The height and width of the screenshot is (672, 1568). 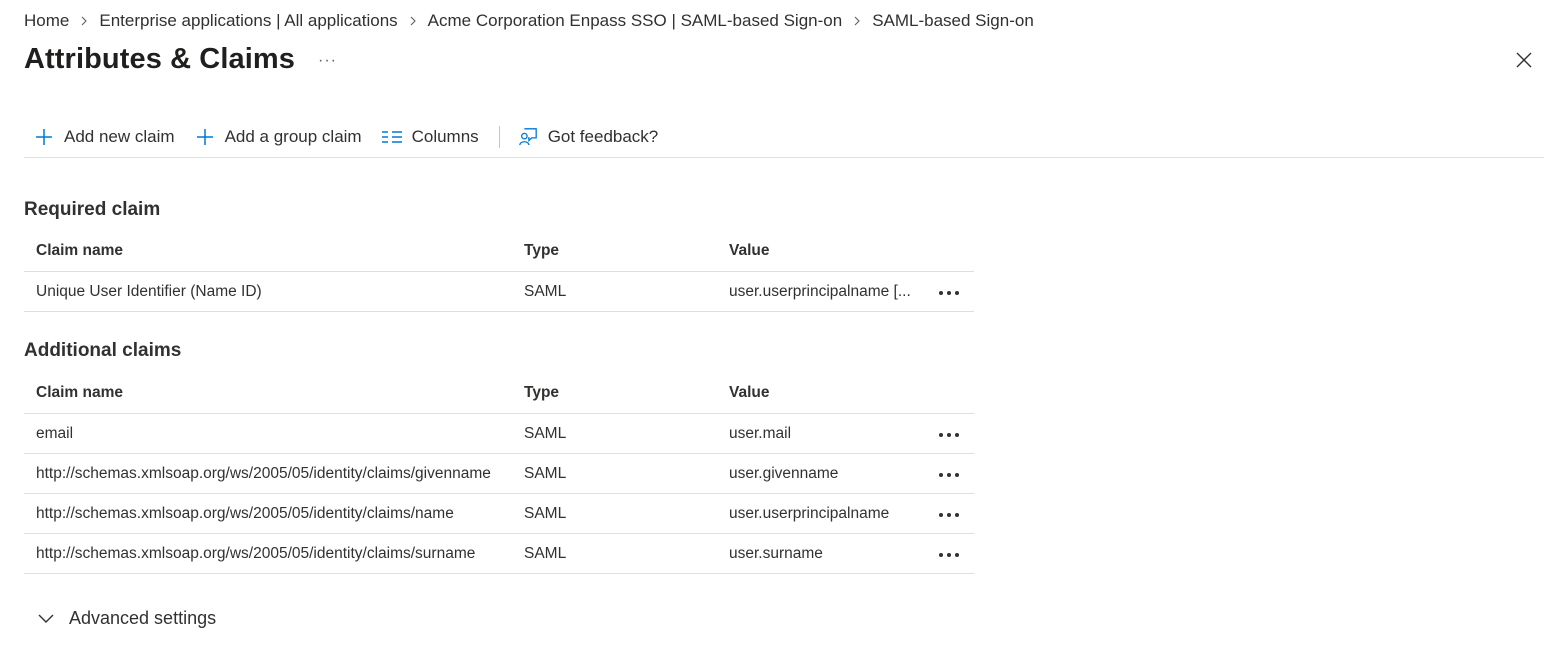 I want to click on close-button, so click(x=1524, y=62).